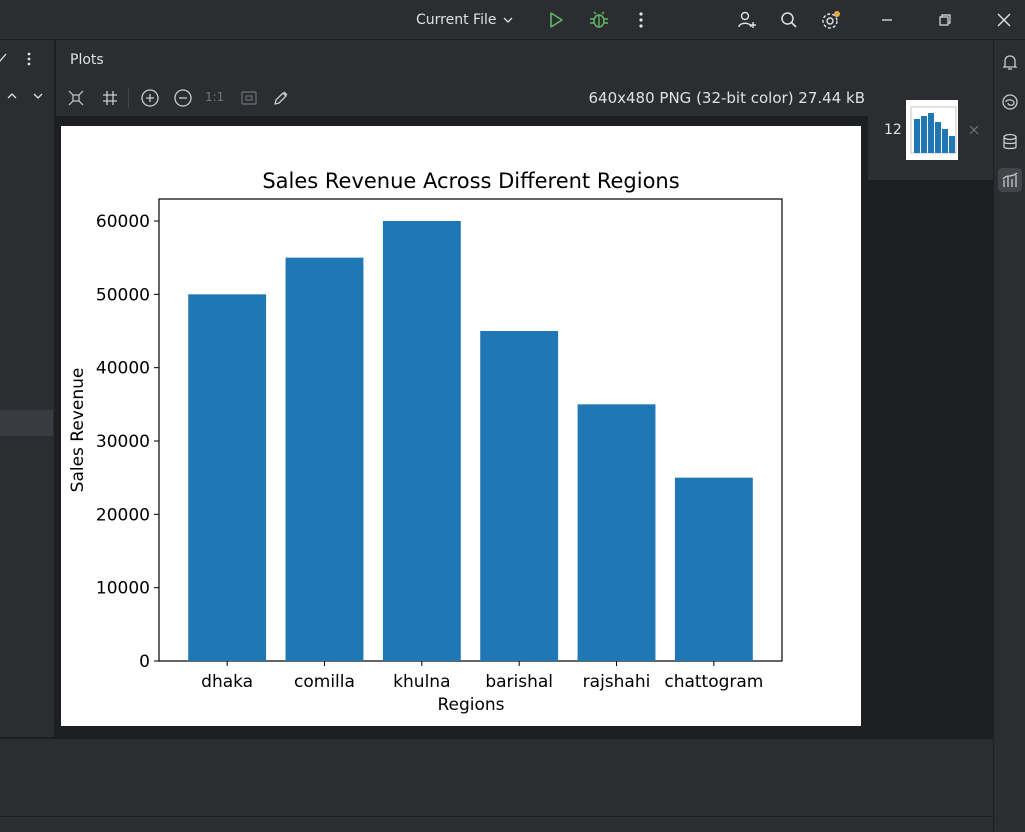 This screenshot has width=1025, height=832. I want to click on run-config-label: Current File, so click(456, 20).